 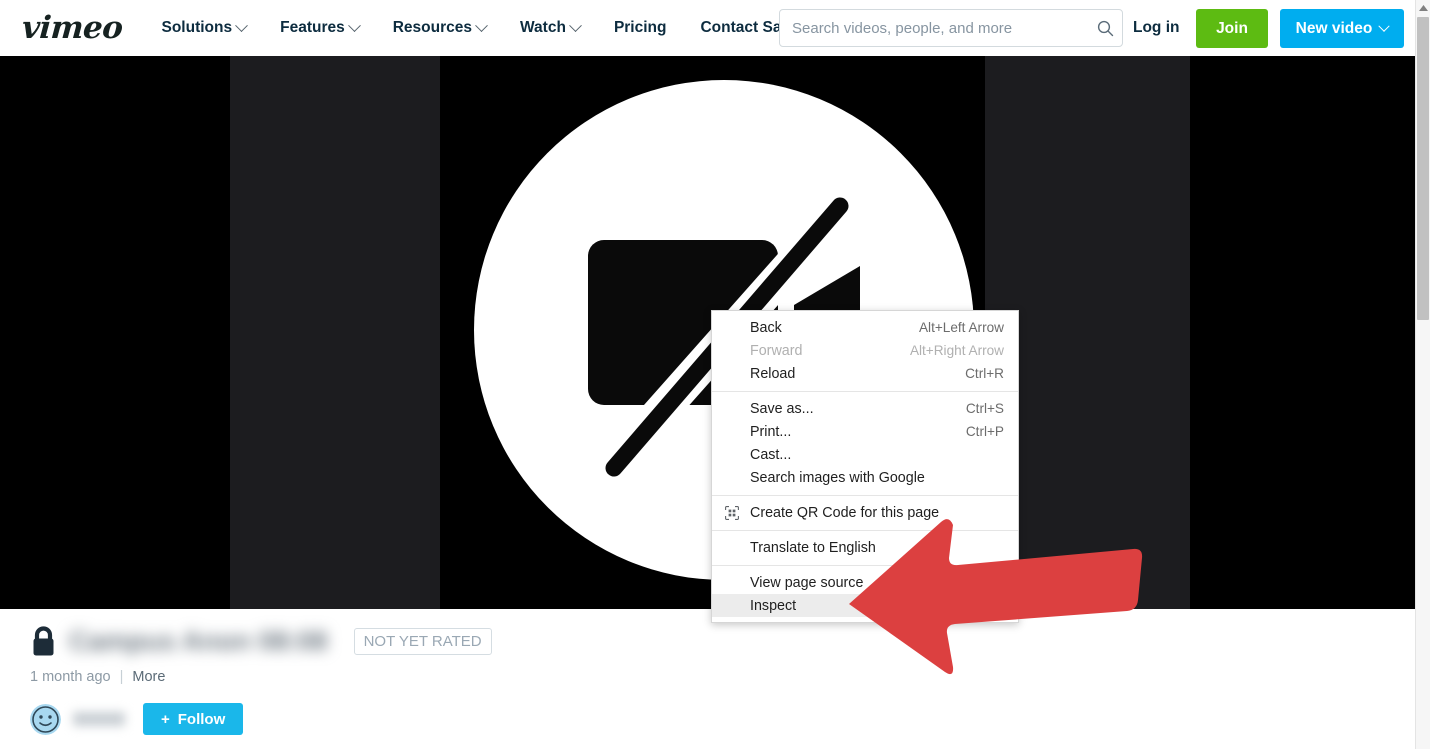 What do you see at coordinates (865, 373) in the screenshot?
I see `menu-item-reload: Reload Ctrl+R` at bounding box center [865, 373].